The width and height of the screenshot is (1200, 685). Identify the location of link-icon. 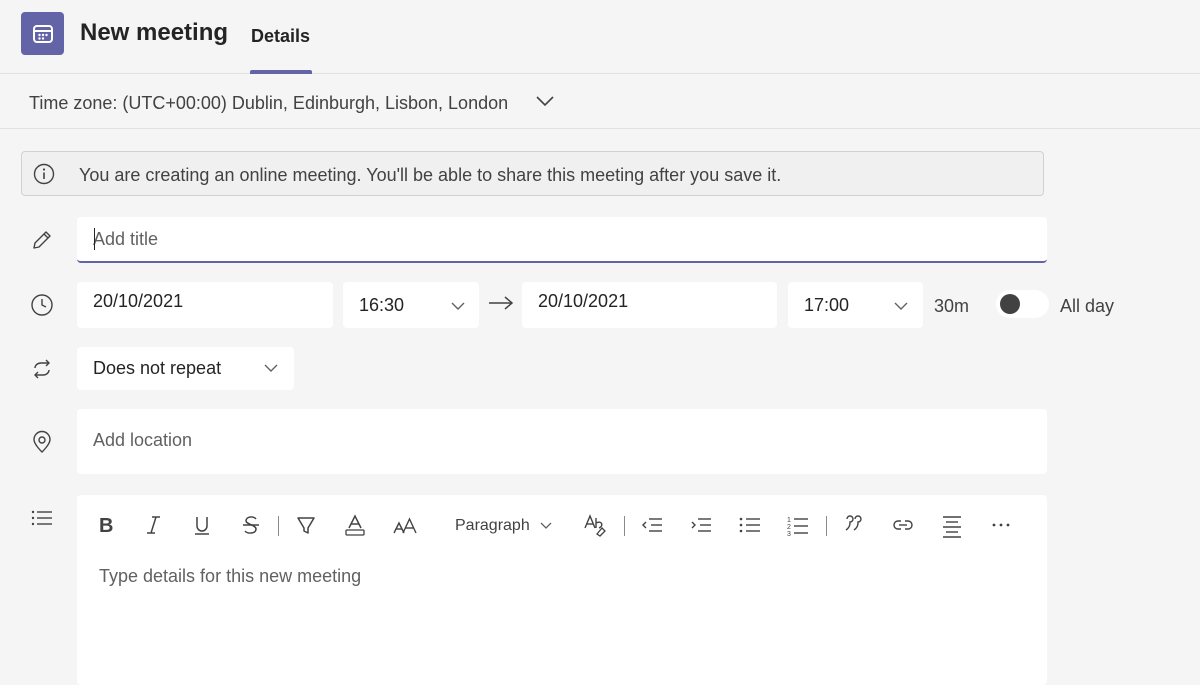
(903, 525).